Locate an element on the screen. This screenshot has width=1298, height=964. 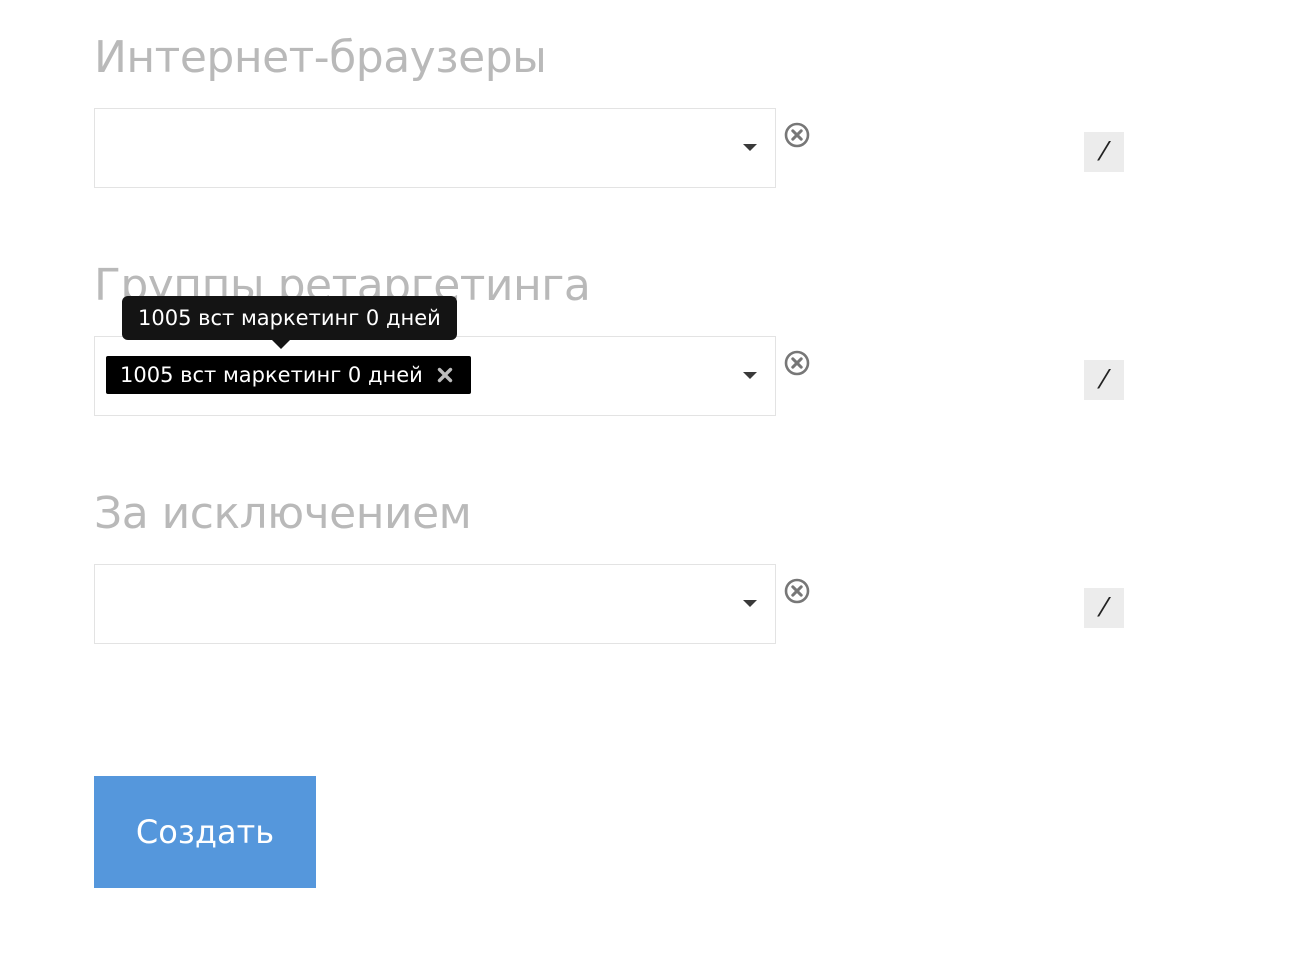
tooltip-text: 1005 вст маркетинг 0 дней is located at coordinates (289, 318).